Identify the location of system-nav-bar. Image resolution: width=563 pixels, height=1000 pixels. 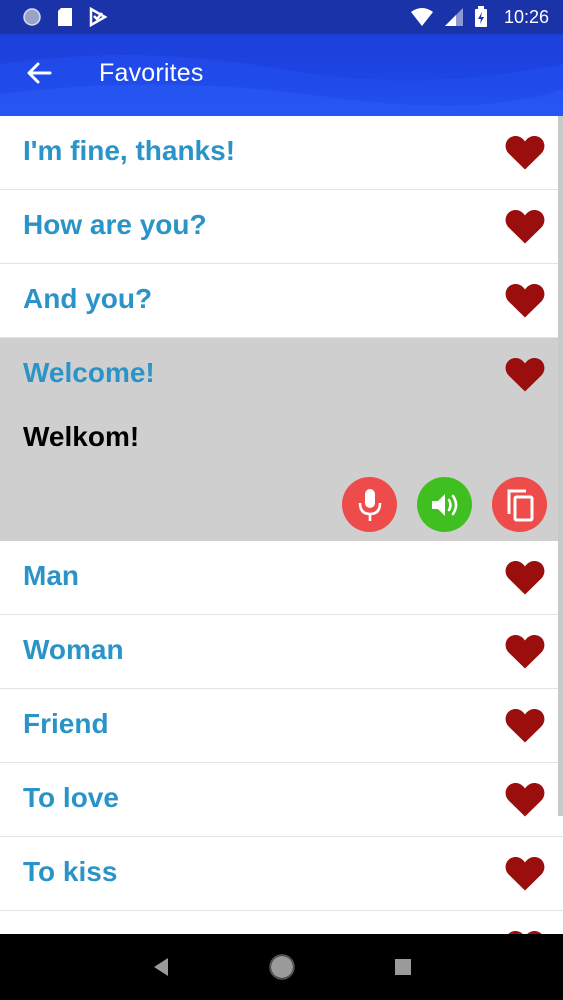
(281, 967).